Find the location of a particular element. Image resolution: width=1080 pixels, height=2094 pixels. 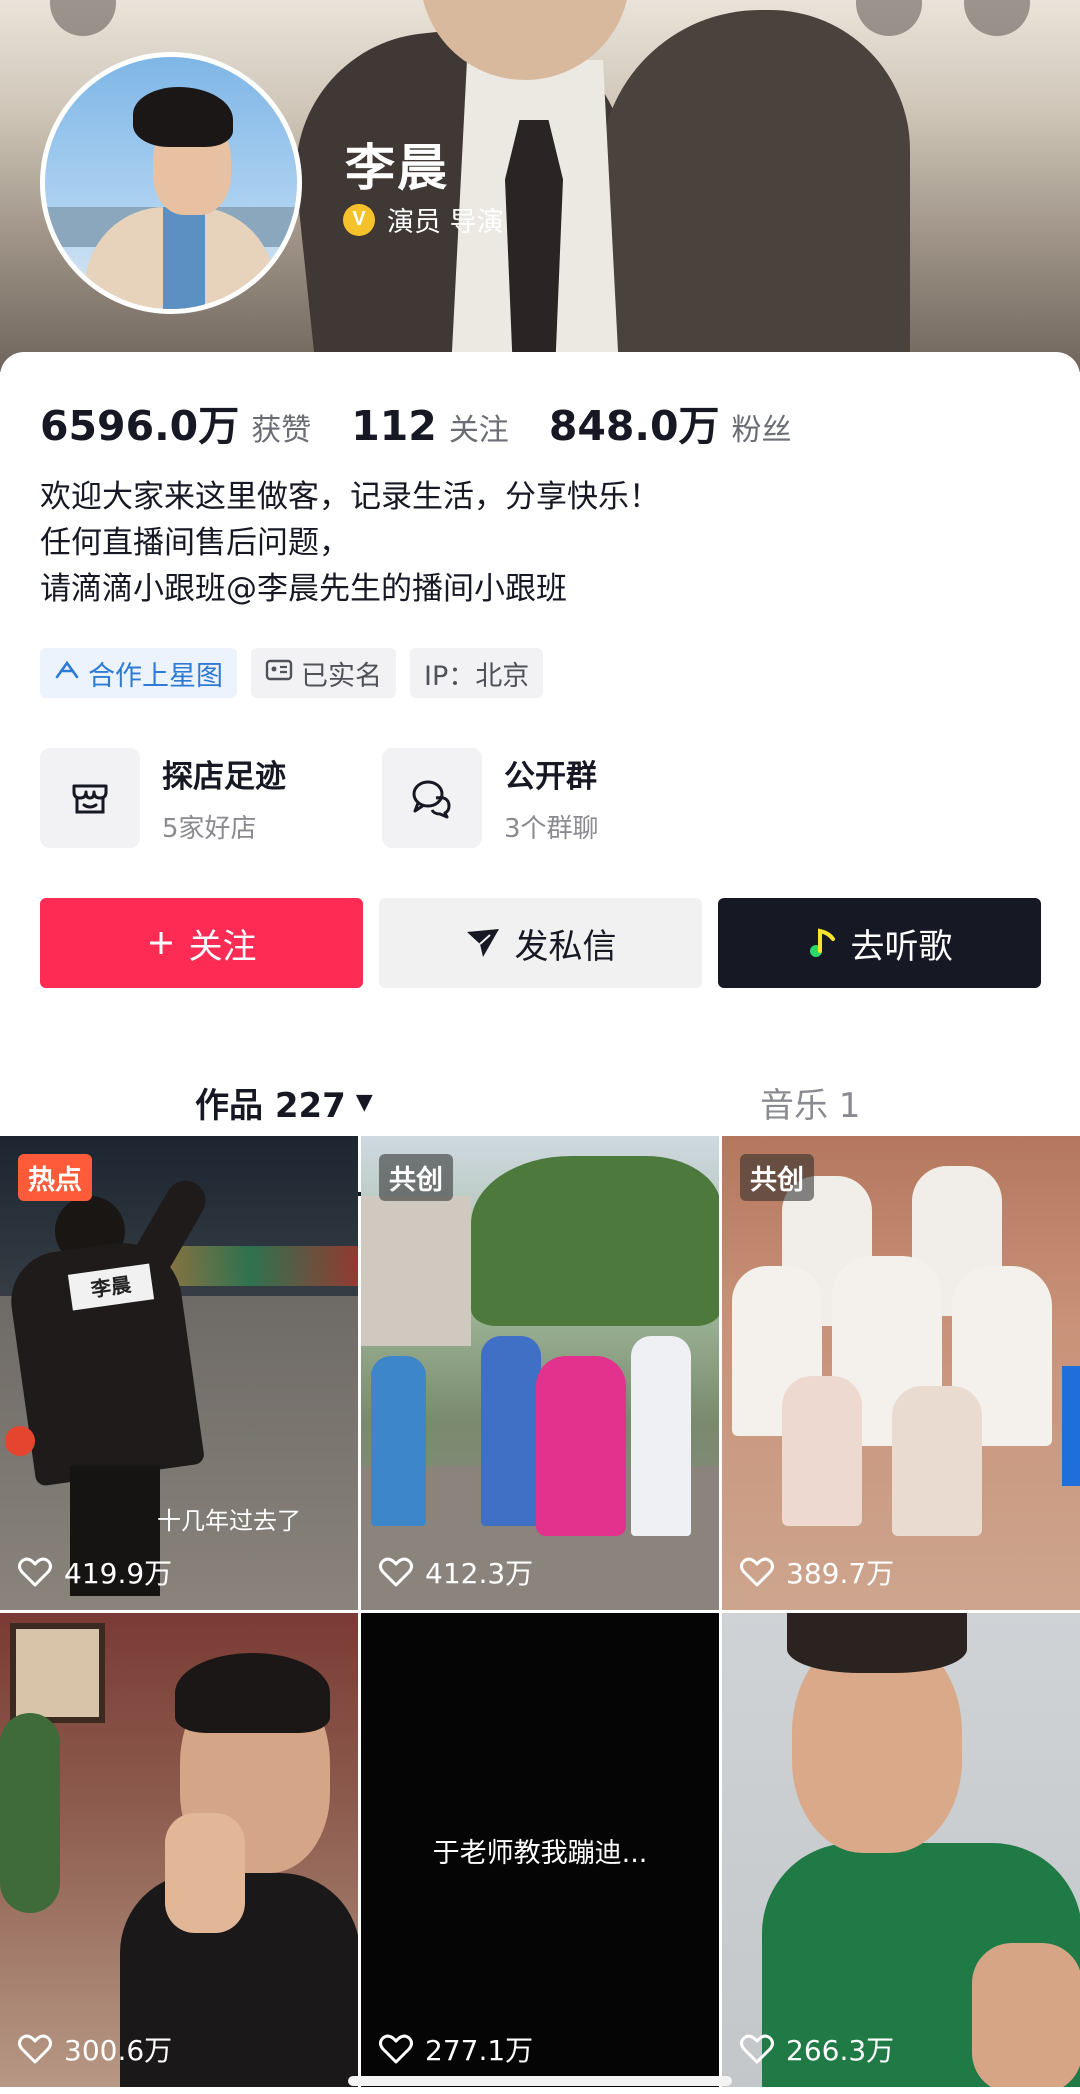

red-balloon is located at coordinates (20, 1441).